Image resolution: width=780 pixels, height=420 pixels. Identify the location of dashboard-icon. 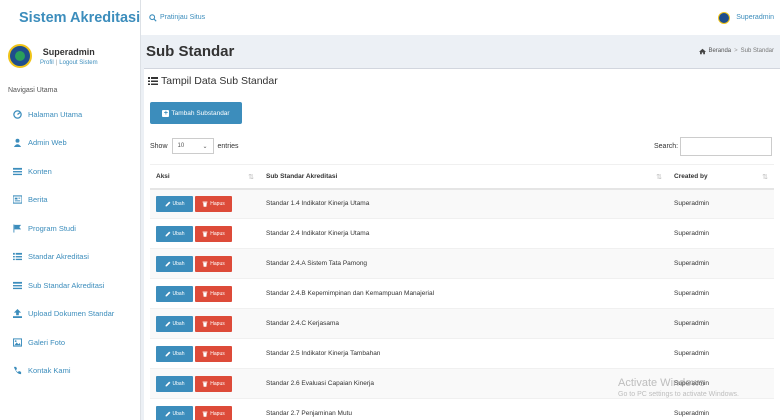
(17, 114).